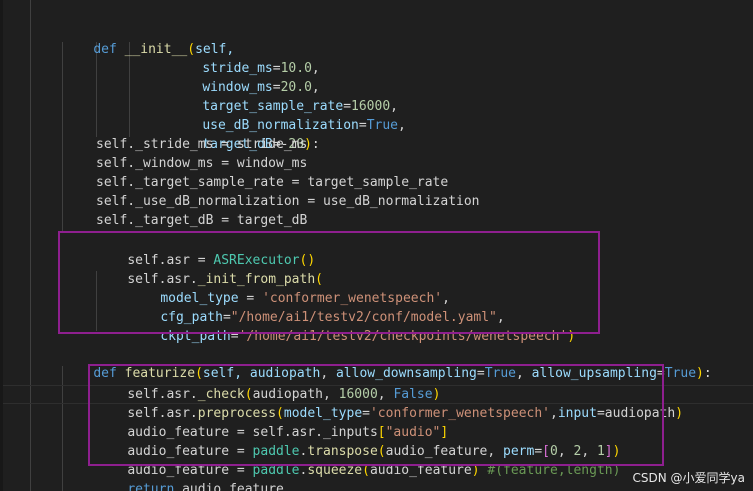  Describe the element at coordinates (362, 125) in the screenshot. I see `operator: =` at that location.